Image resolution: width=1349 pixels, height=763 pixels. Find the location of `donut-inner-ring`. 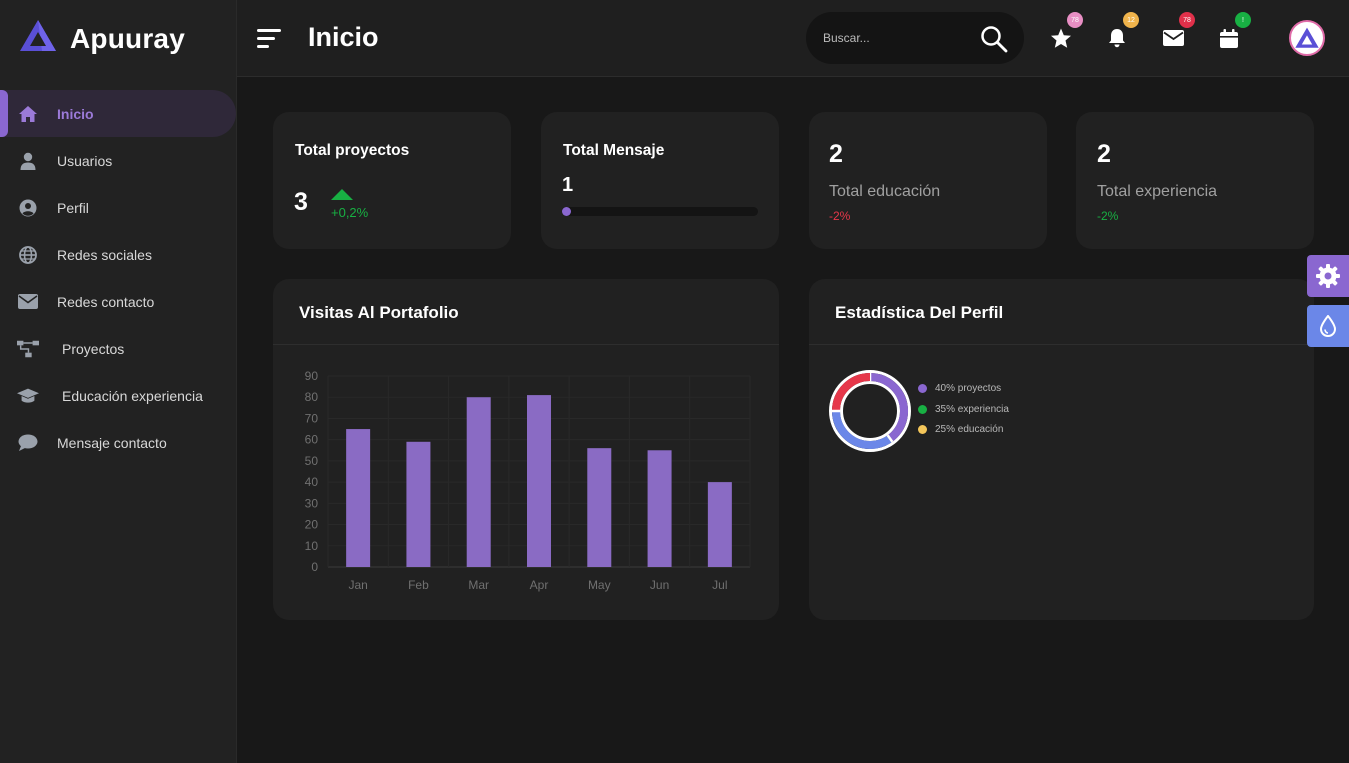

donut-inner-ring is located at coordinates (870, 411).